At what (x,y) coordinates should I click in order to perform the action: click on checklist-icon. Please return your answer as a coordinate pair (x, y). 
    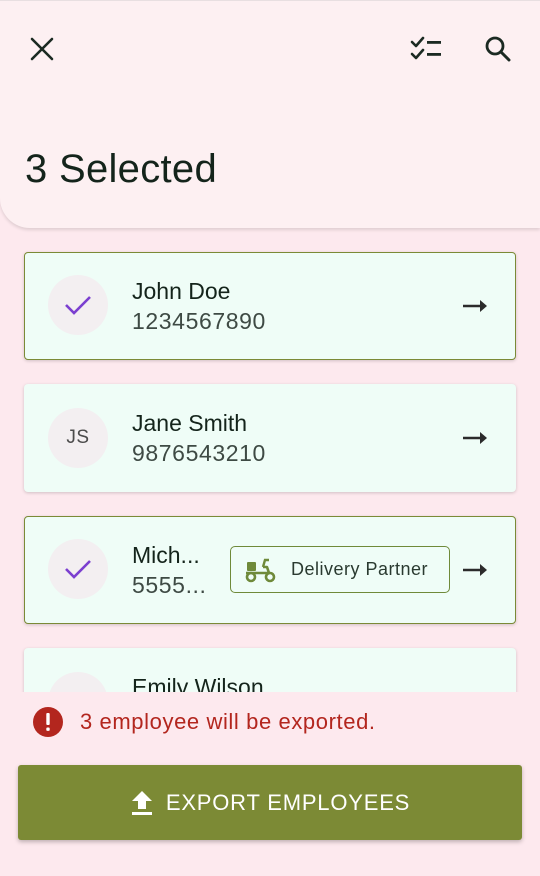
    Looking at the image, I should click on (425, 48).